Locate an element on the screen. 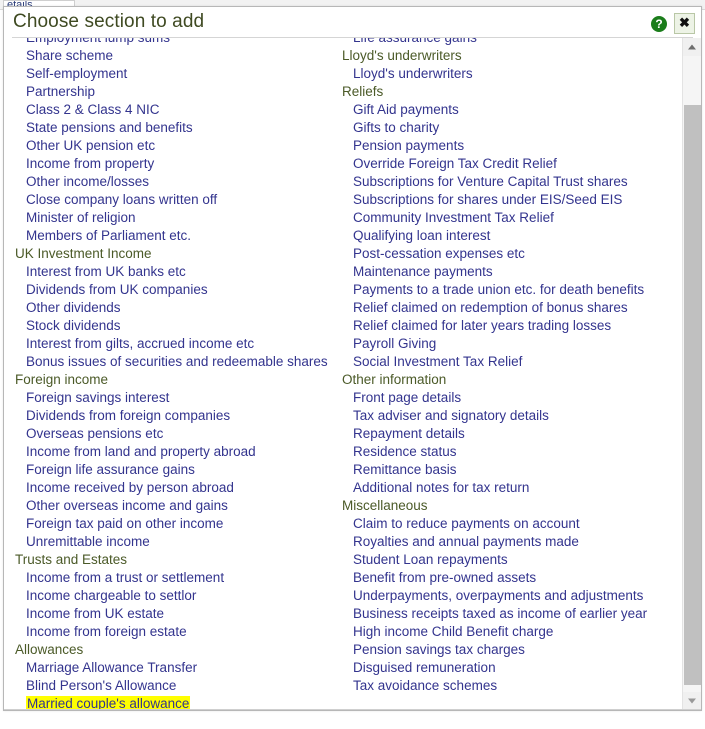 This screenshot has height=729, width=705. section-list-item: Income from a trust or settlement is located at coordinates (175, 578).